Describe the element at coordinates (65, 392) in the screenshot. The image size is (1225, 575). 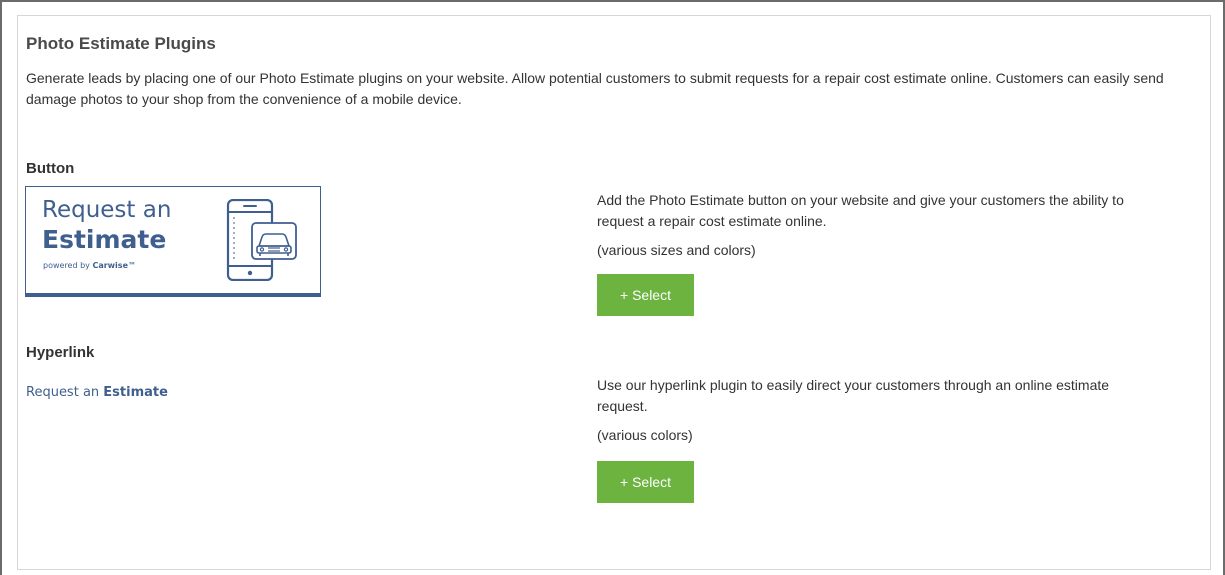
I see `hyperlink-prefix: Request an` at that location.